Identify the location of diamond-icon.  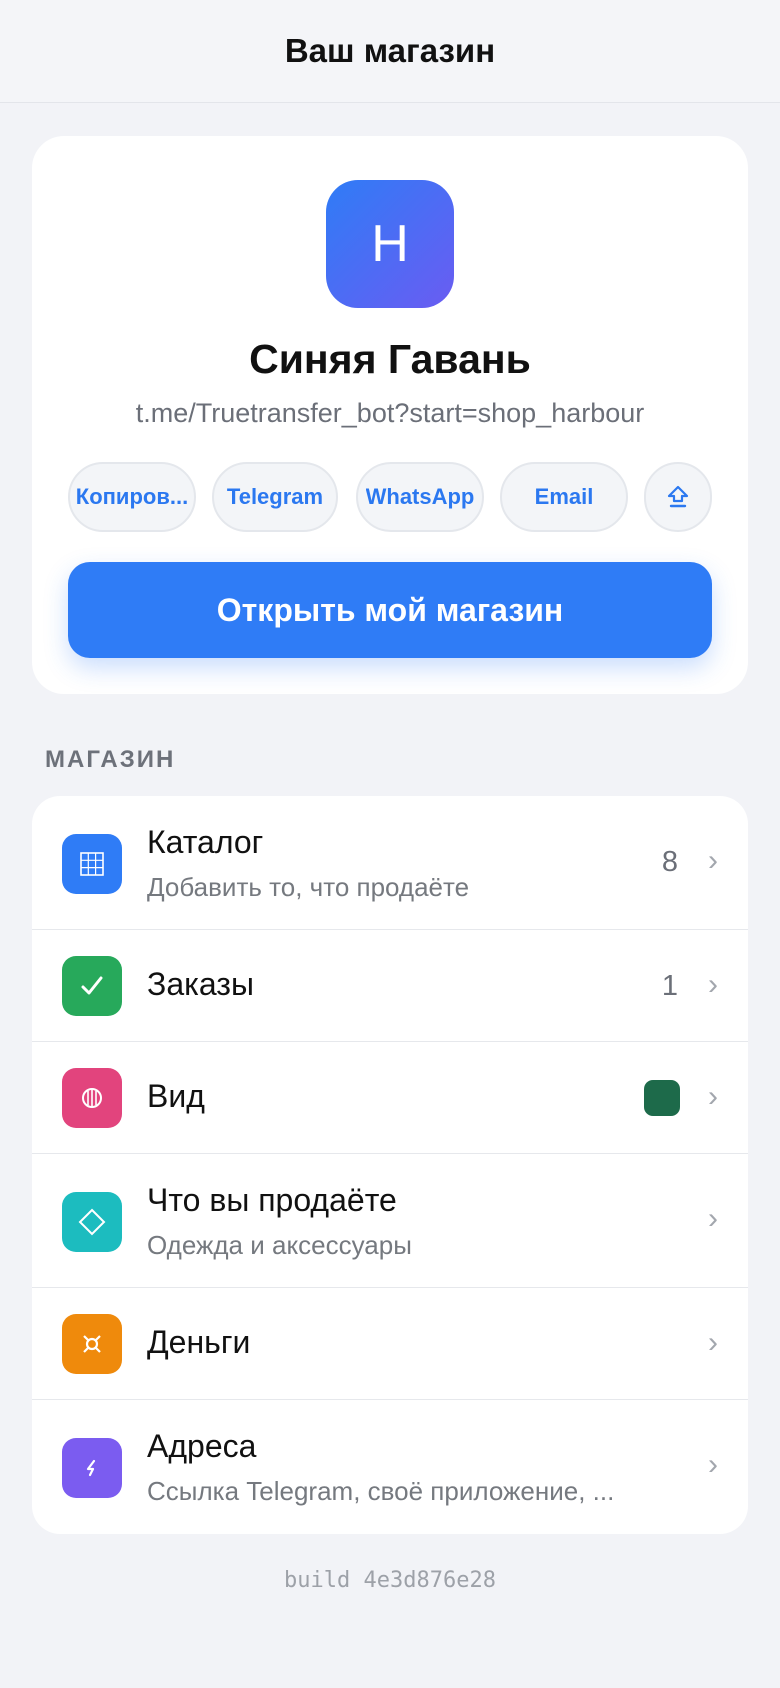
(92, 1222).